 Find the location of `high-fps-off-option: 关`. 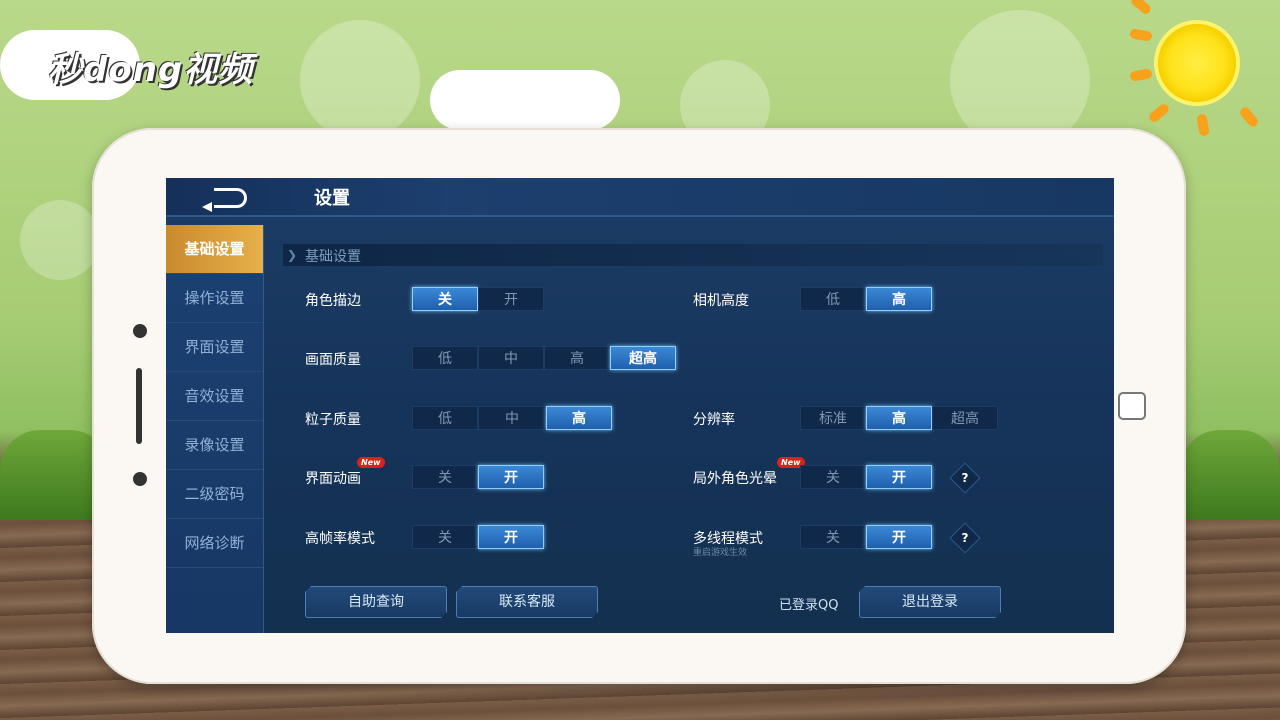

high-fps-off-option: 关 is located at coordinates (445, 537).